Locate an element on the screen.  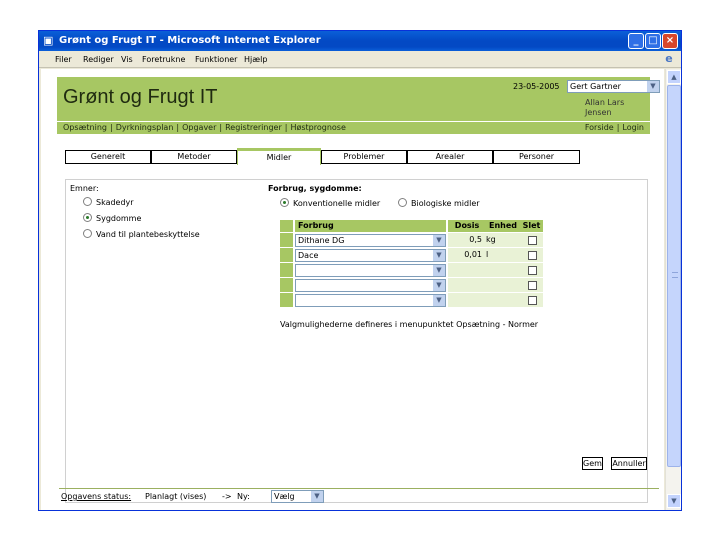
nav-hostprognose: Høstprognose is located at coordinates (317, 127).